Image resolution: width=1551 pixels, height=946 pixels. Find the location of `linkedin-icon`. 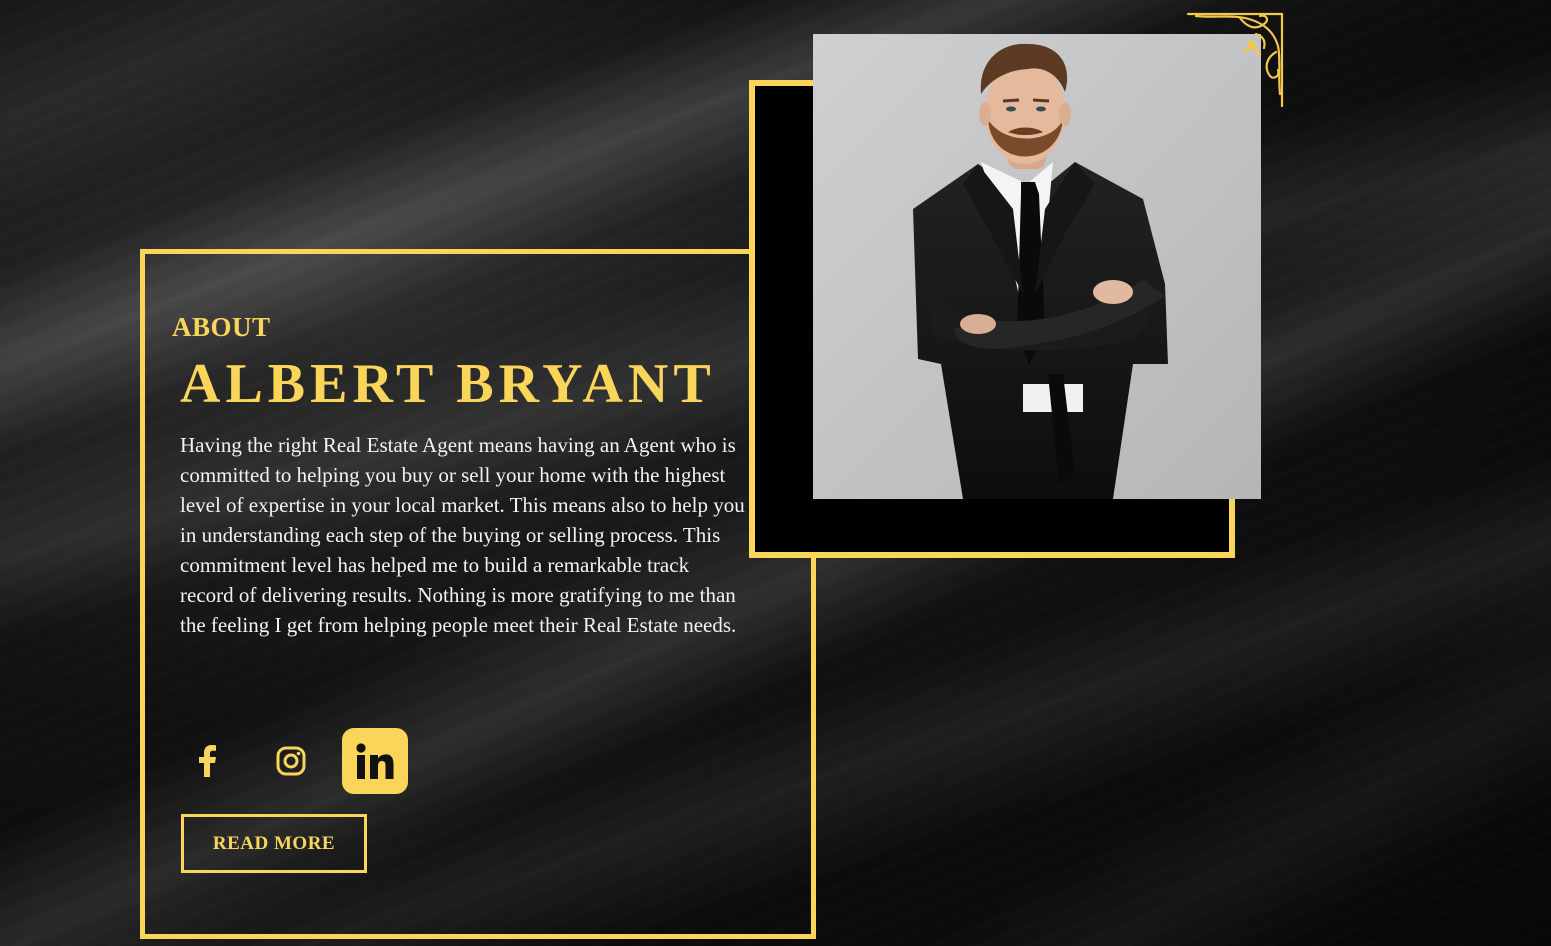

linkedin-icon is located at coordinates (375, 761).